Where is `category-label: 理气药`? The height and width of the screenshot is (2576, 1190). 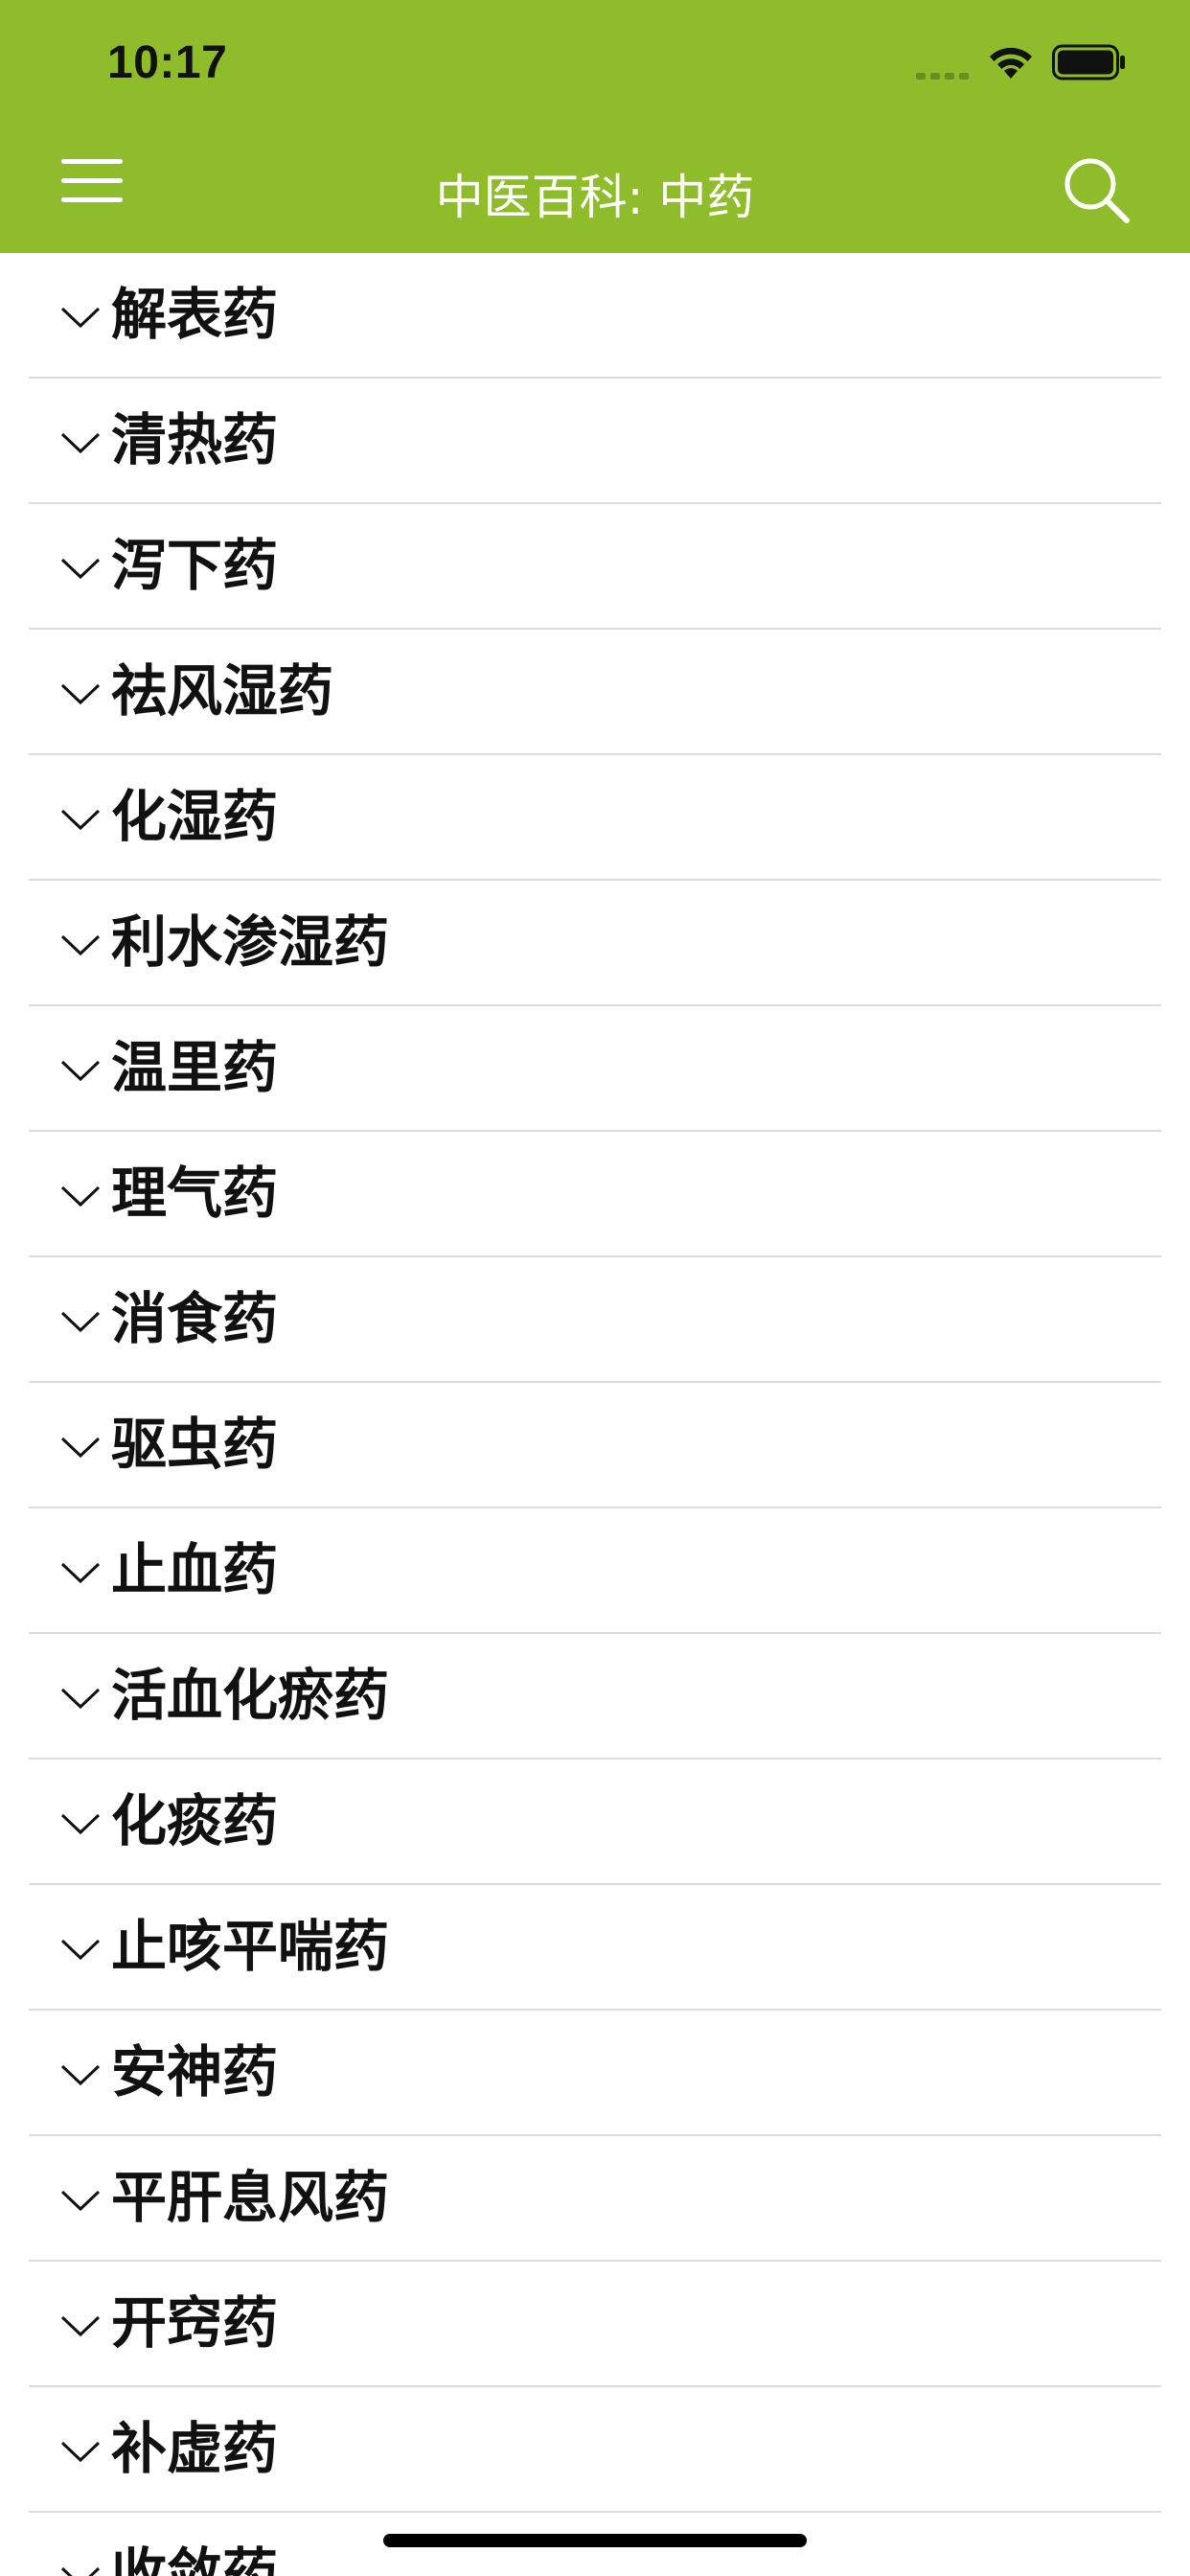
category-label: 理气药 is located at coordinates (195, 1193).